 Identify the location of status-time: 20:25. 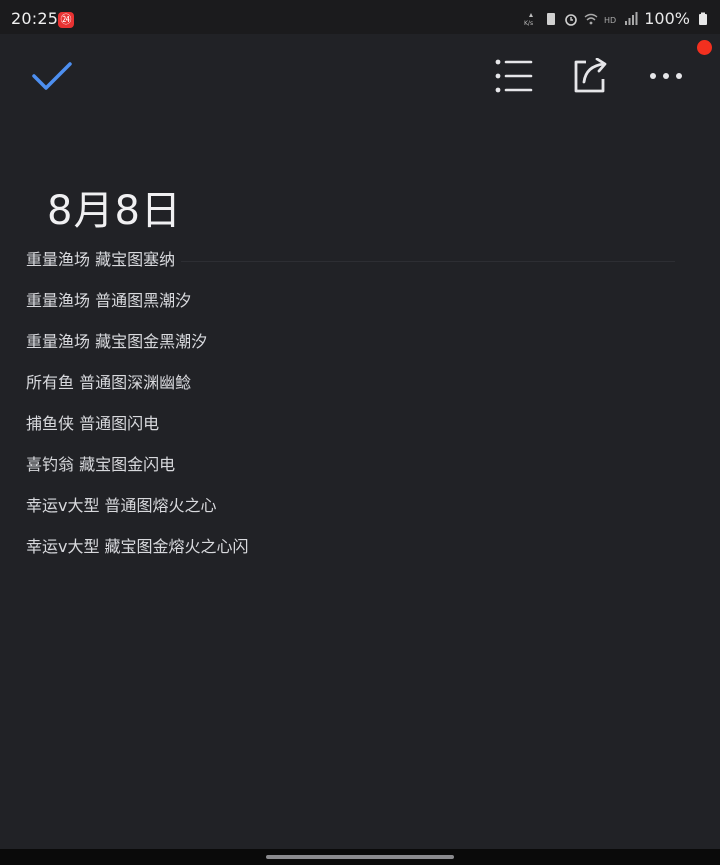
(35, 18).